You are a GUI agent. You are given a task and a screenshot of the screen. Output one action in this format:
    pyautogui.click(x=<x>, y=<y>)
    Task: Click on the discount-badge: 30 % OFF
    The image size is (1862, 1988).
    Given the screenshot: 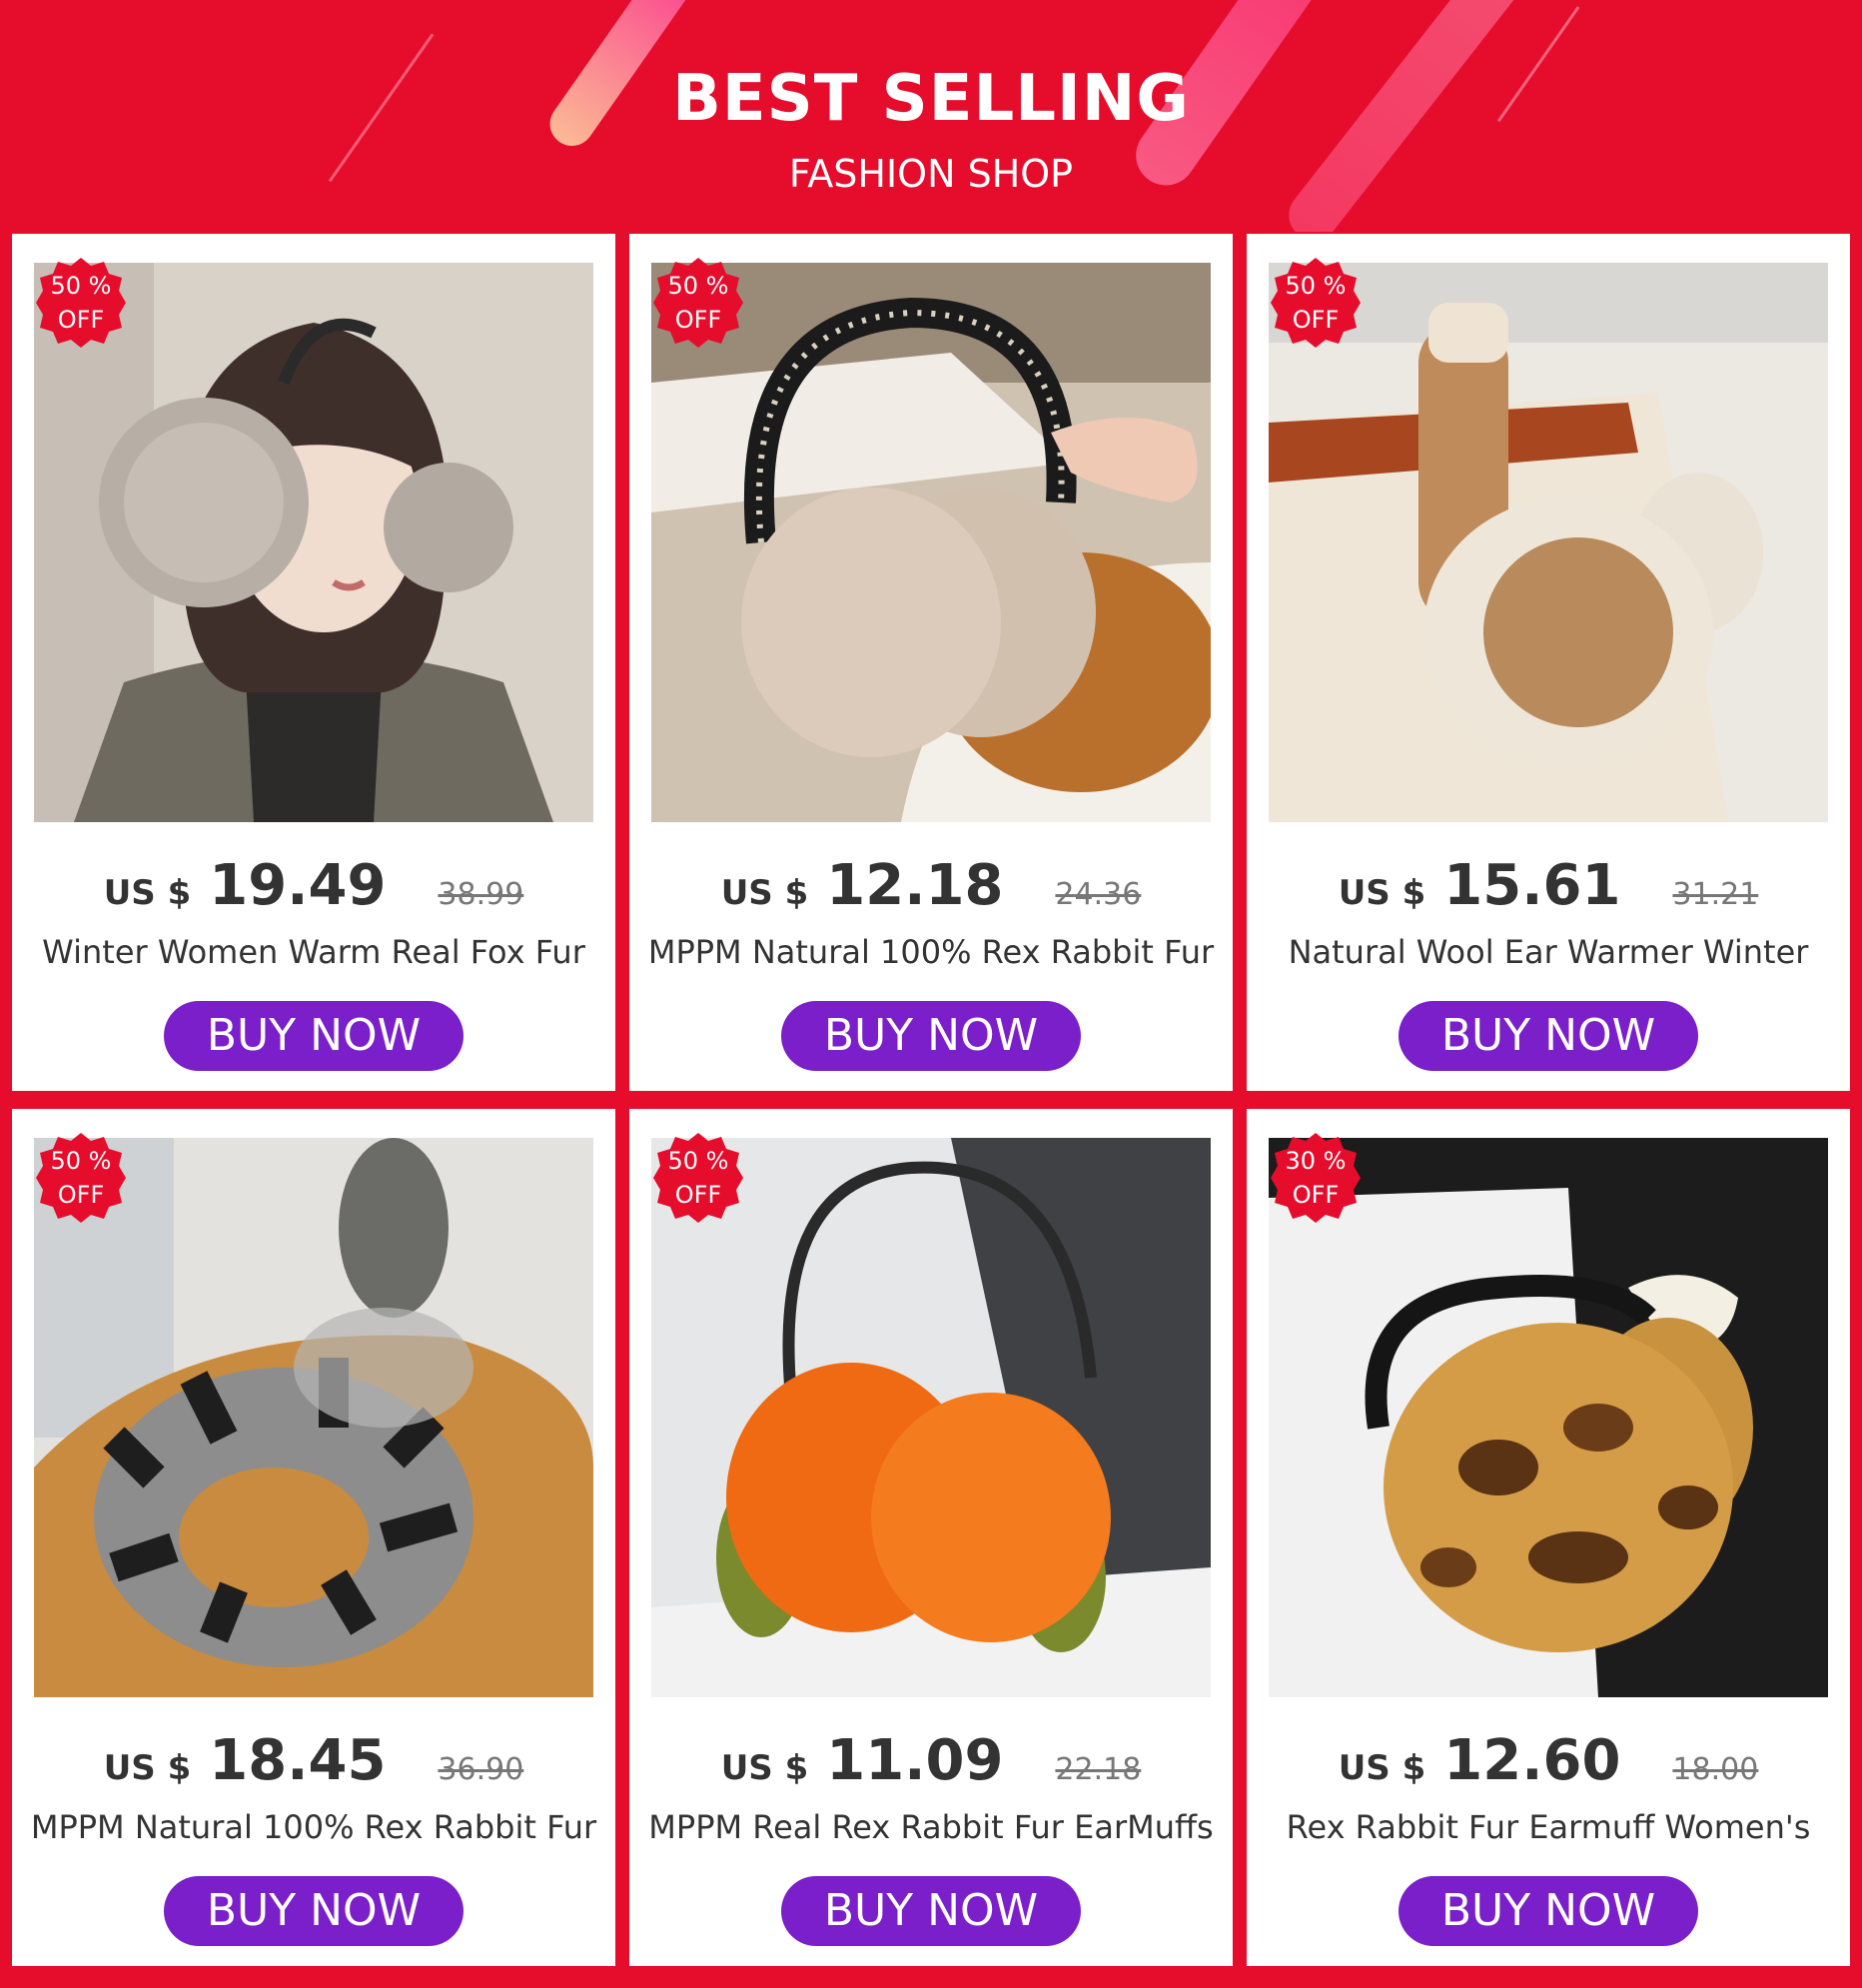 What is the action you would take?
    pyautogui.click(x=1316, y=1178)
    